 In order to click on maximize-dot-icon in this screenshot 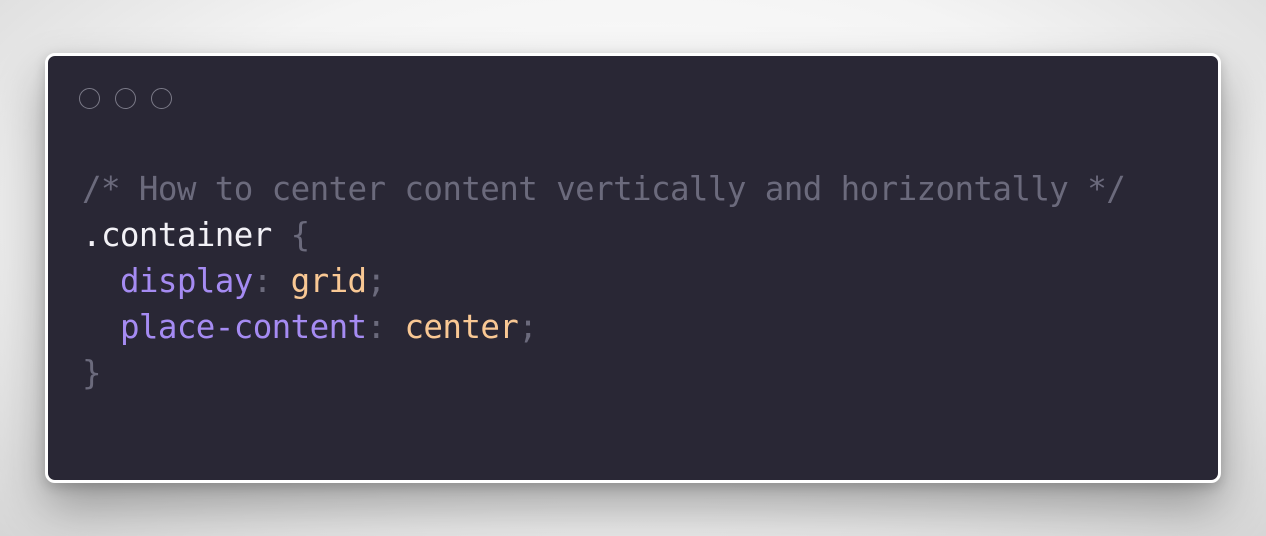, I will do `click(161, 98)`.